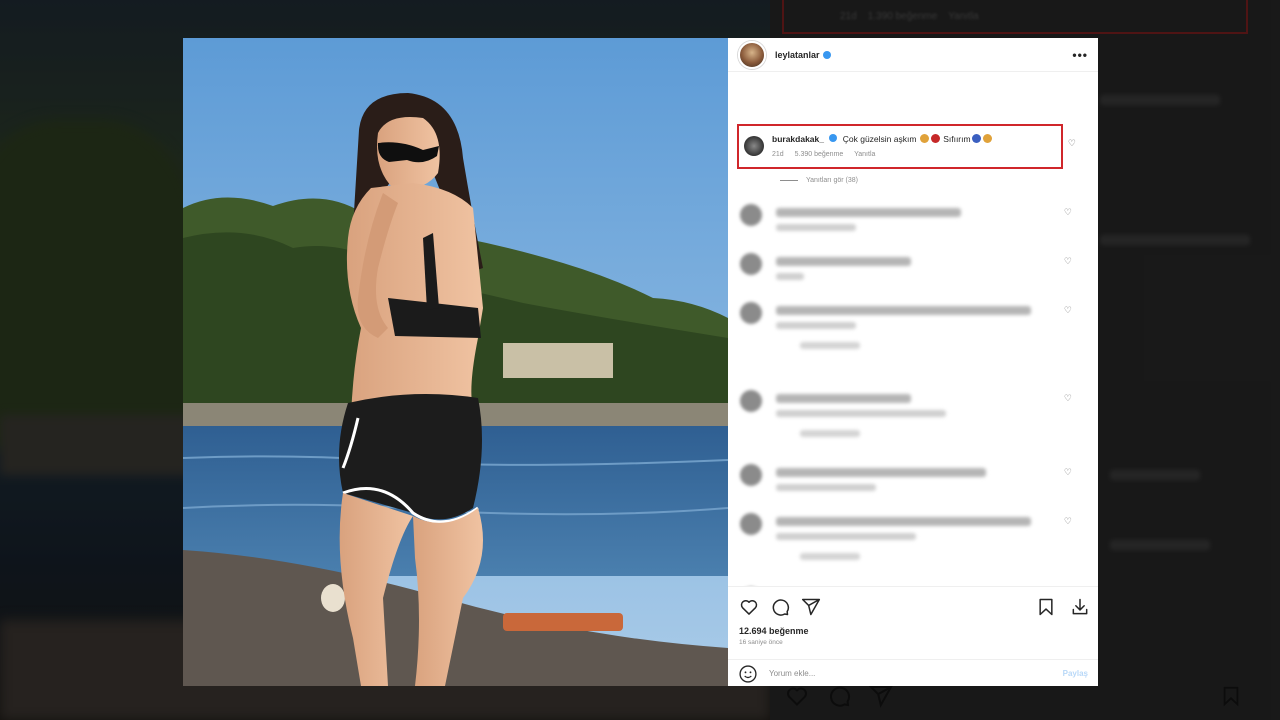 This screenshot has height=720, width=1280. What do you see at coordinates (864, 154) in the screenshot?
I see `comment-reply-button: Yanıtla` at bounding box center [864, 154].